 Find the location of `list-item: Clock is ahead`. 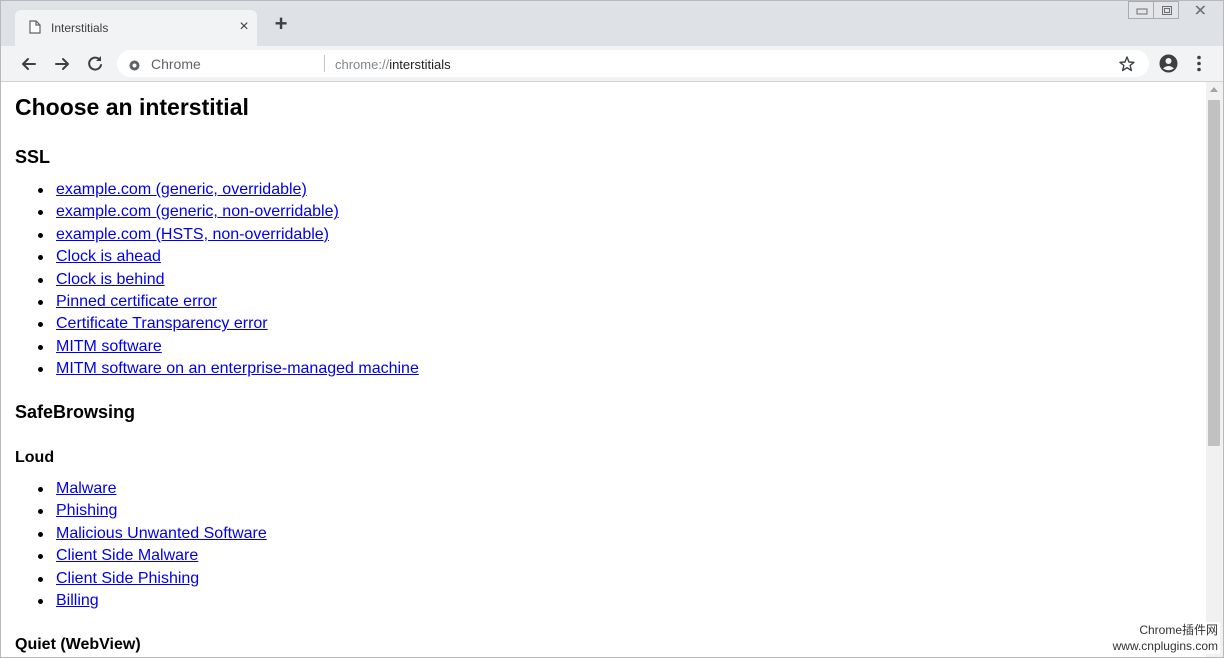

list-item: Clock is ahead is located at coordinates (228, 257).